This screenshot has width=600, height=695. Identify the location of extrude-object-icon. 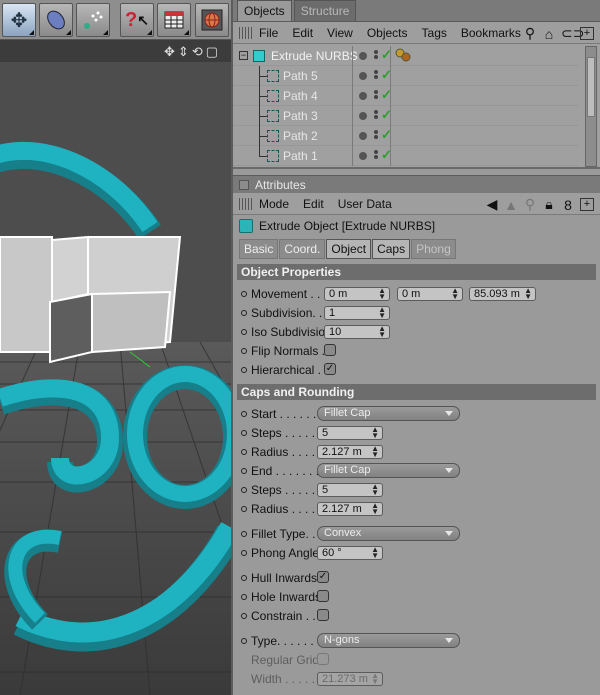
(259, 56).